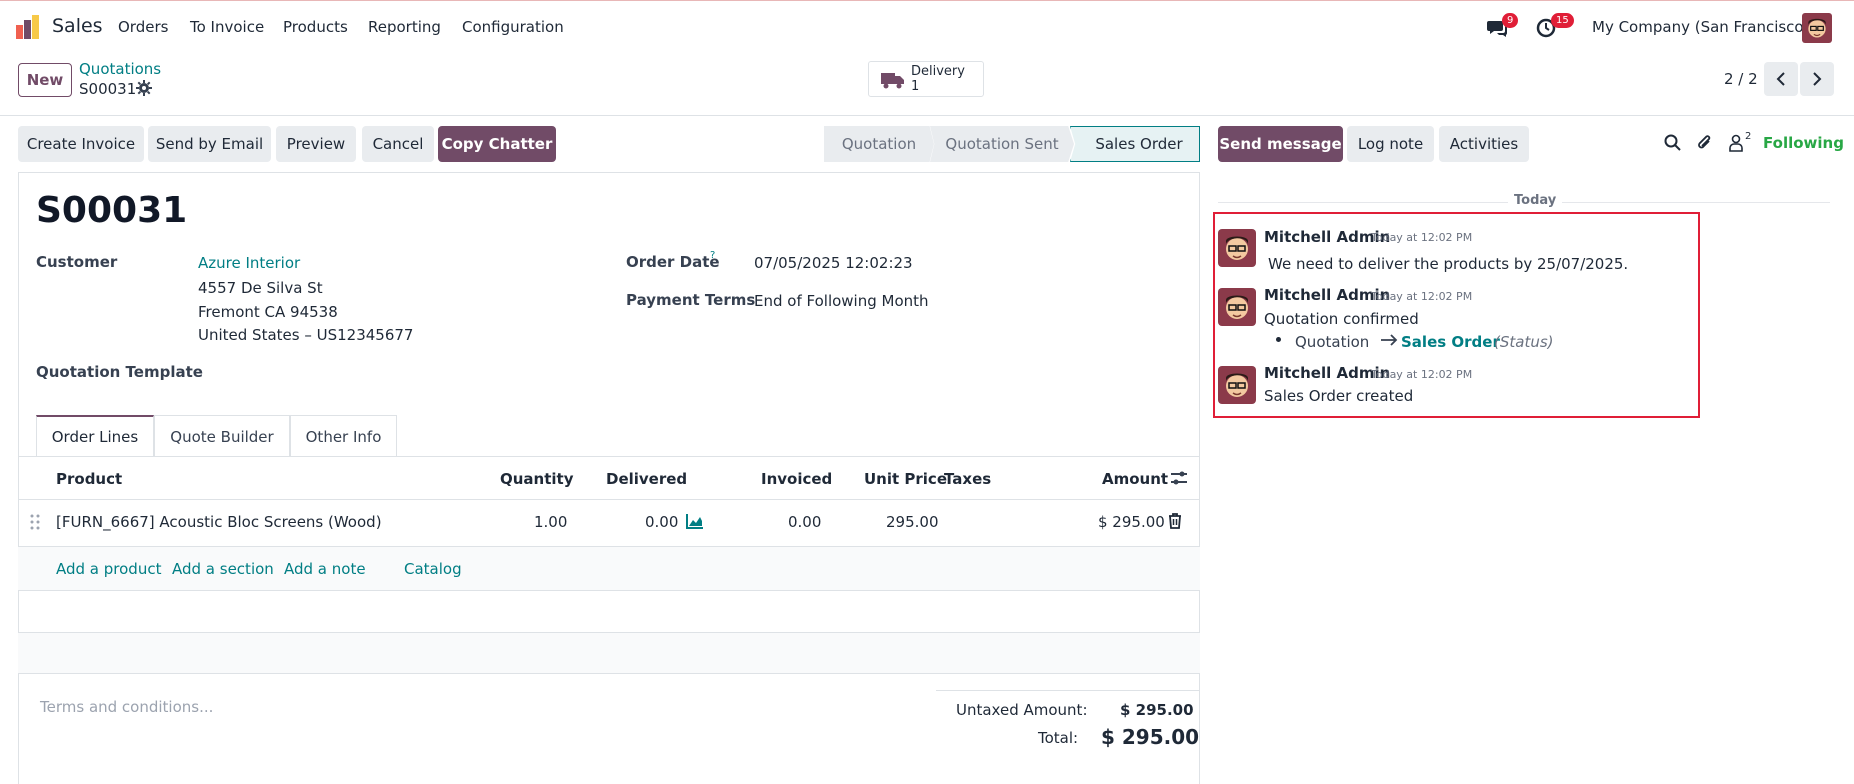  Describe the element at coordinates (209, 144) in the screenshot. I see `send-by-email-button: Send by Email` at that location.